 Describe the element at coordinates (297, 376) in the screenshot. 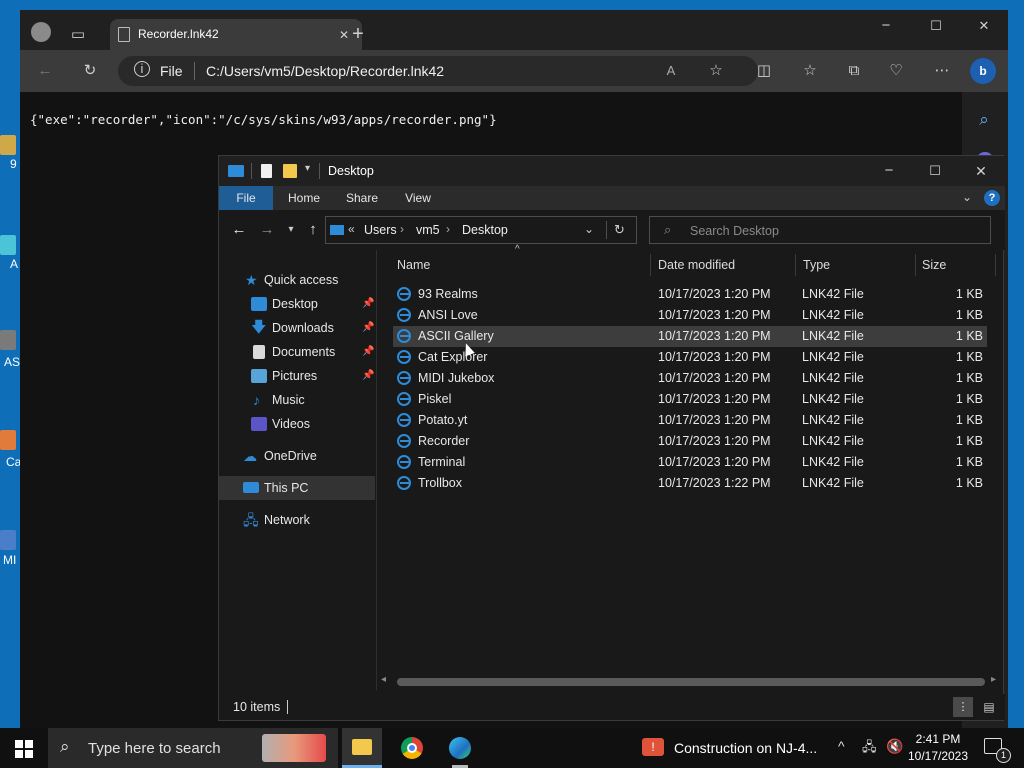

I see `nav-item-pictures: Pictures 📌` at that location.